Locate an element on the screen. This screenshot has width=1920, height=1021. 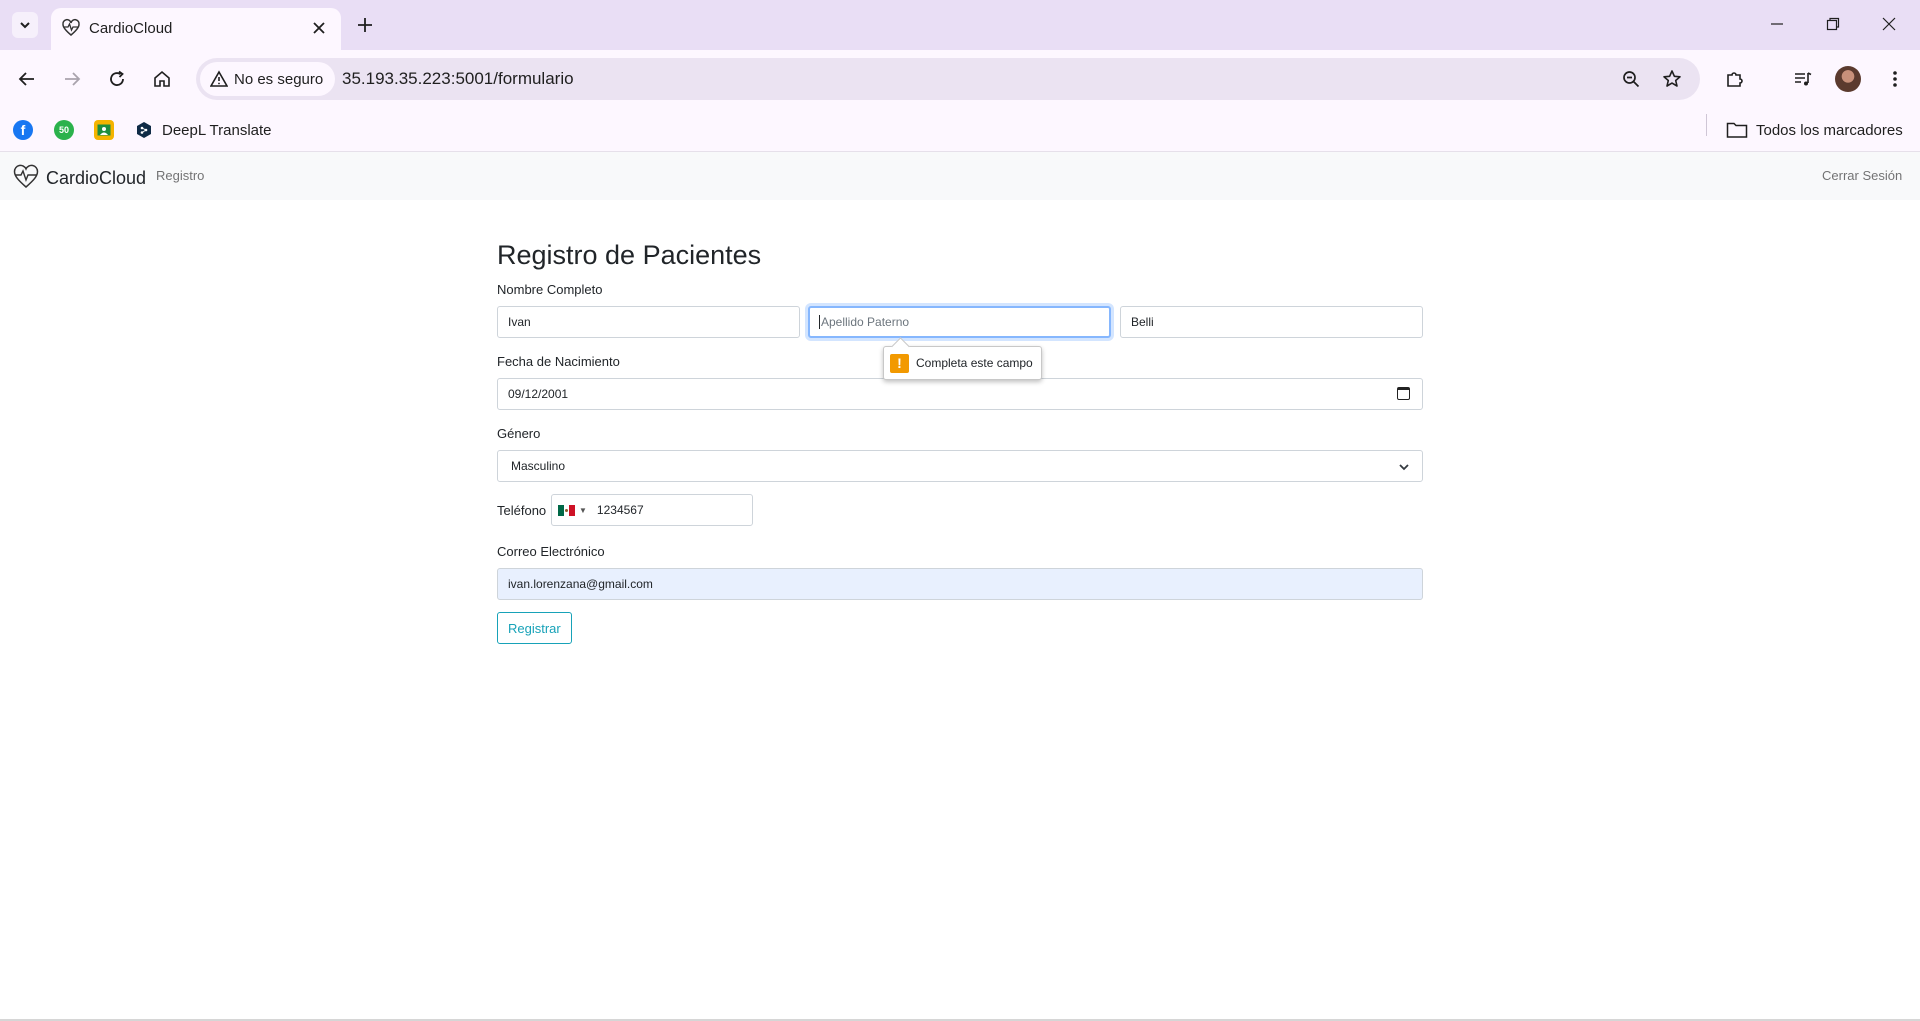
maternal-surname-input: Belli is located at coordinates (1271, 322).